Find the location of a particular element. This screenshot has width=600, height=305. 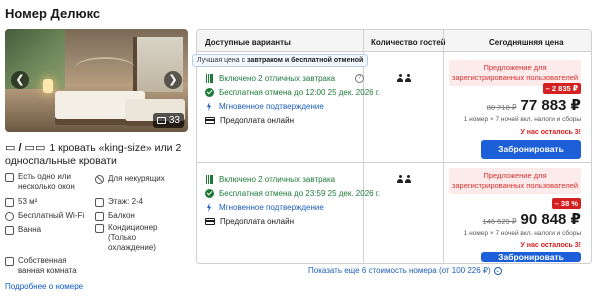

photo-count-badge: 33 is located at coordinates (168, 120).